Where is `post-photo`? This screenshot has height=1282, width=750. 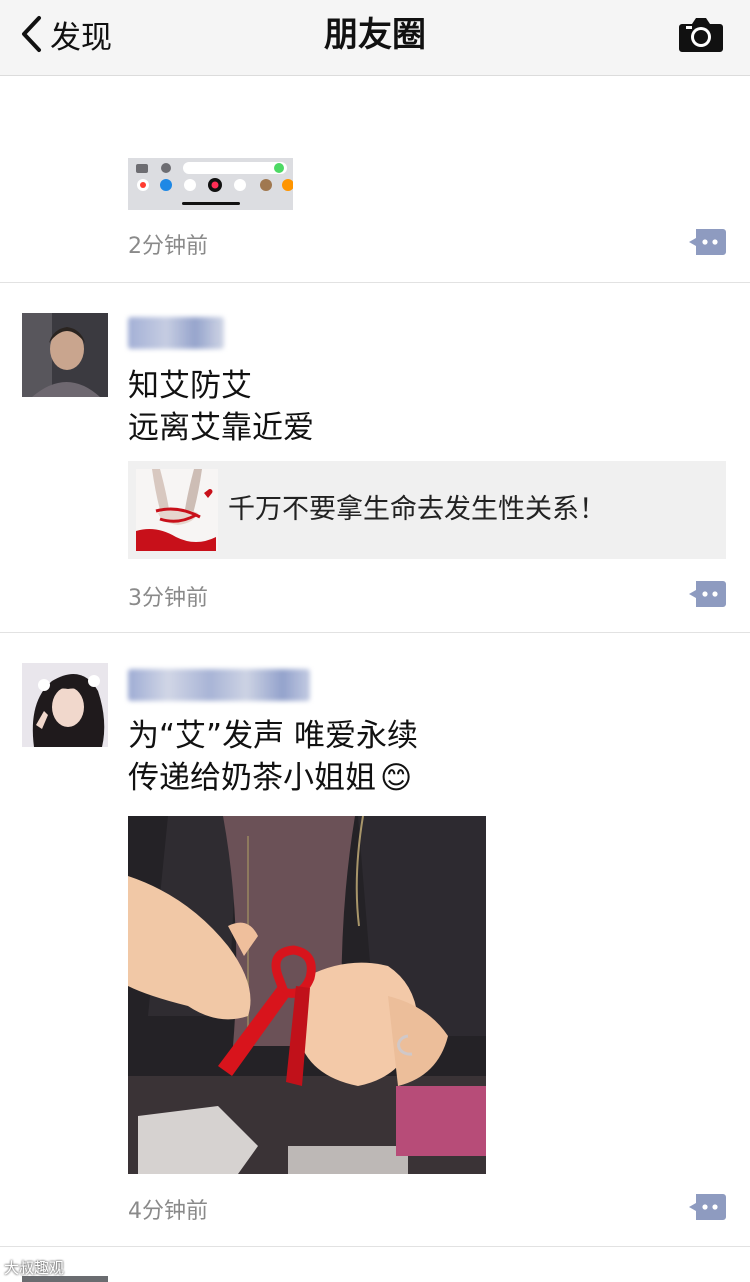 post-photo is located at coordinates (307, 995).